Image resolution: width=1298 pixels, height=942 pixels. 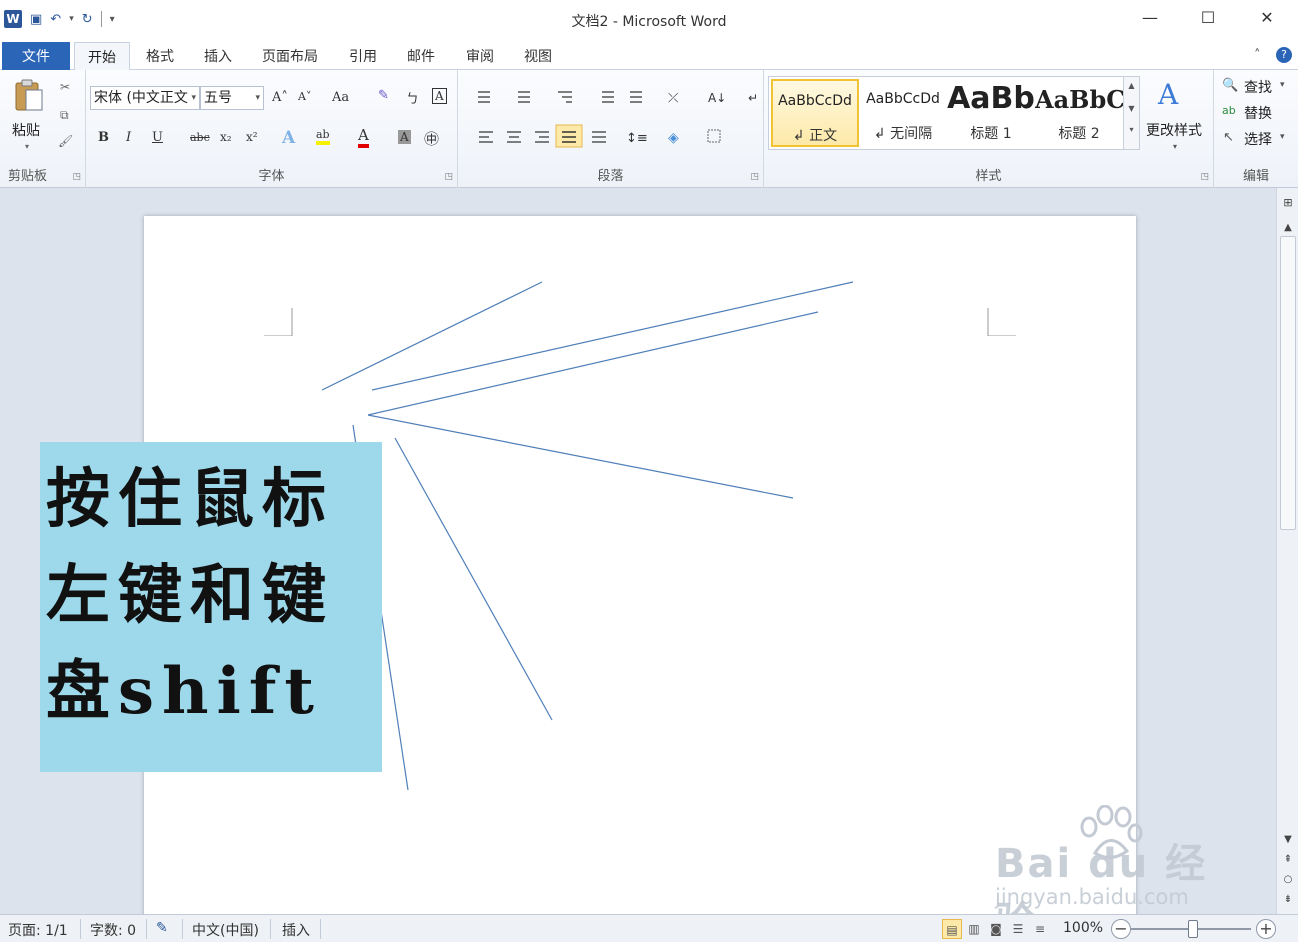 What do you see at coordinates (160, 56) in the screenshot?
I see `tab-format: 格式` at bounding box center [160, 56].